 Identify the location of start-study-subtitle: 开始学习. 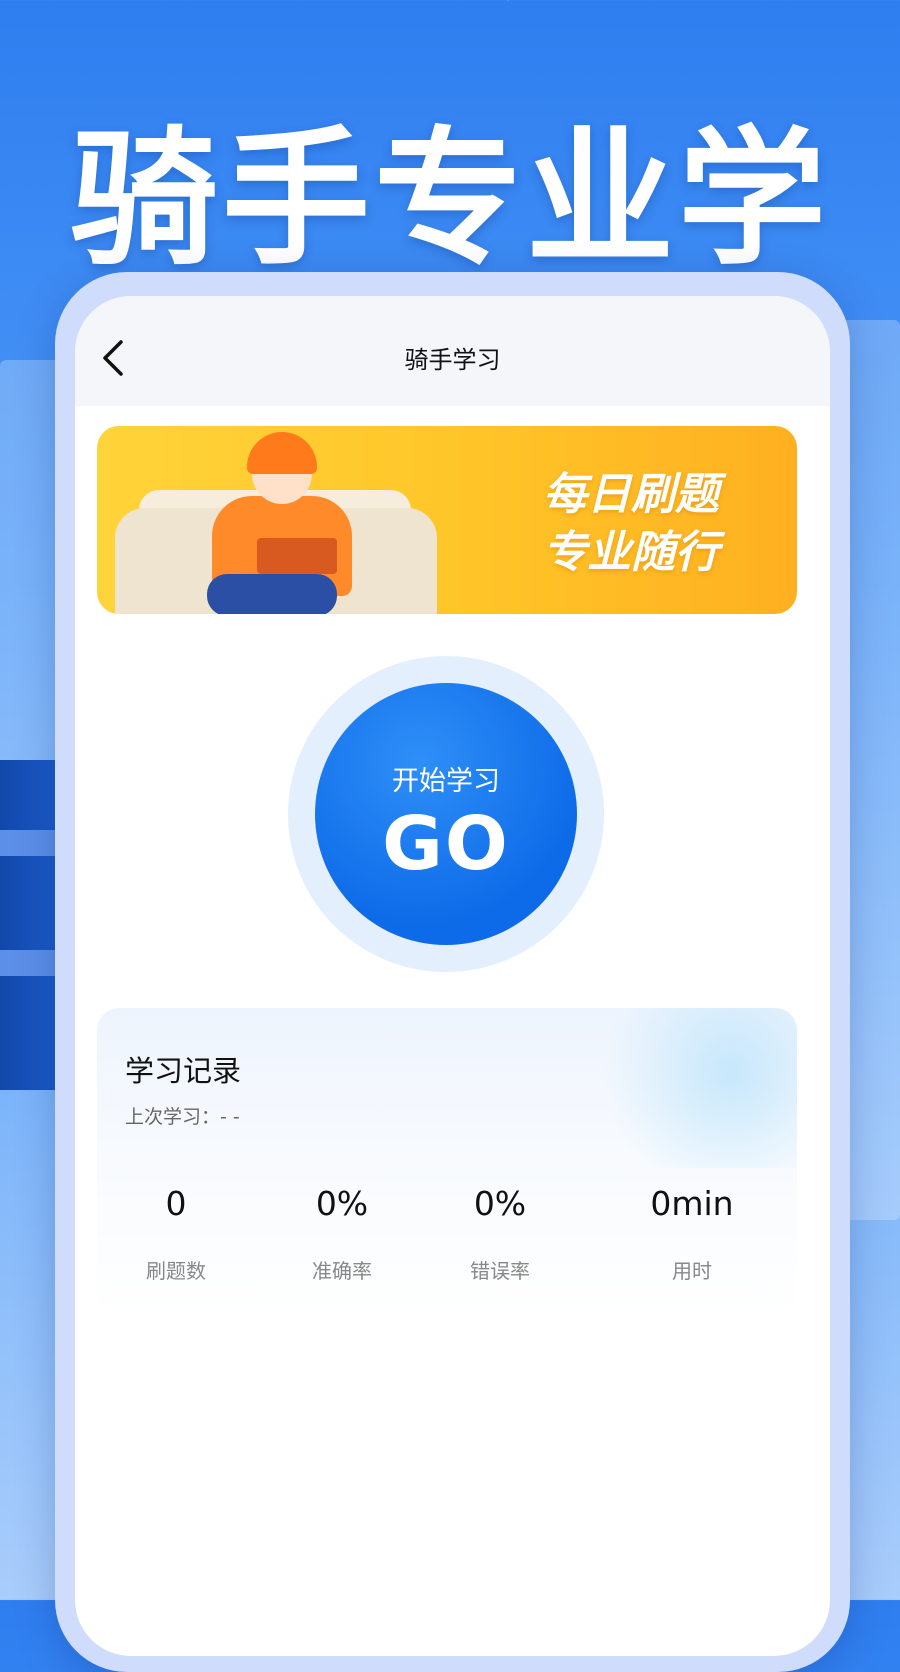
(446, 781).